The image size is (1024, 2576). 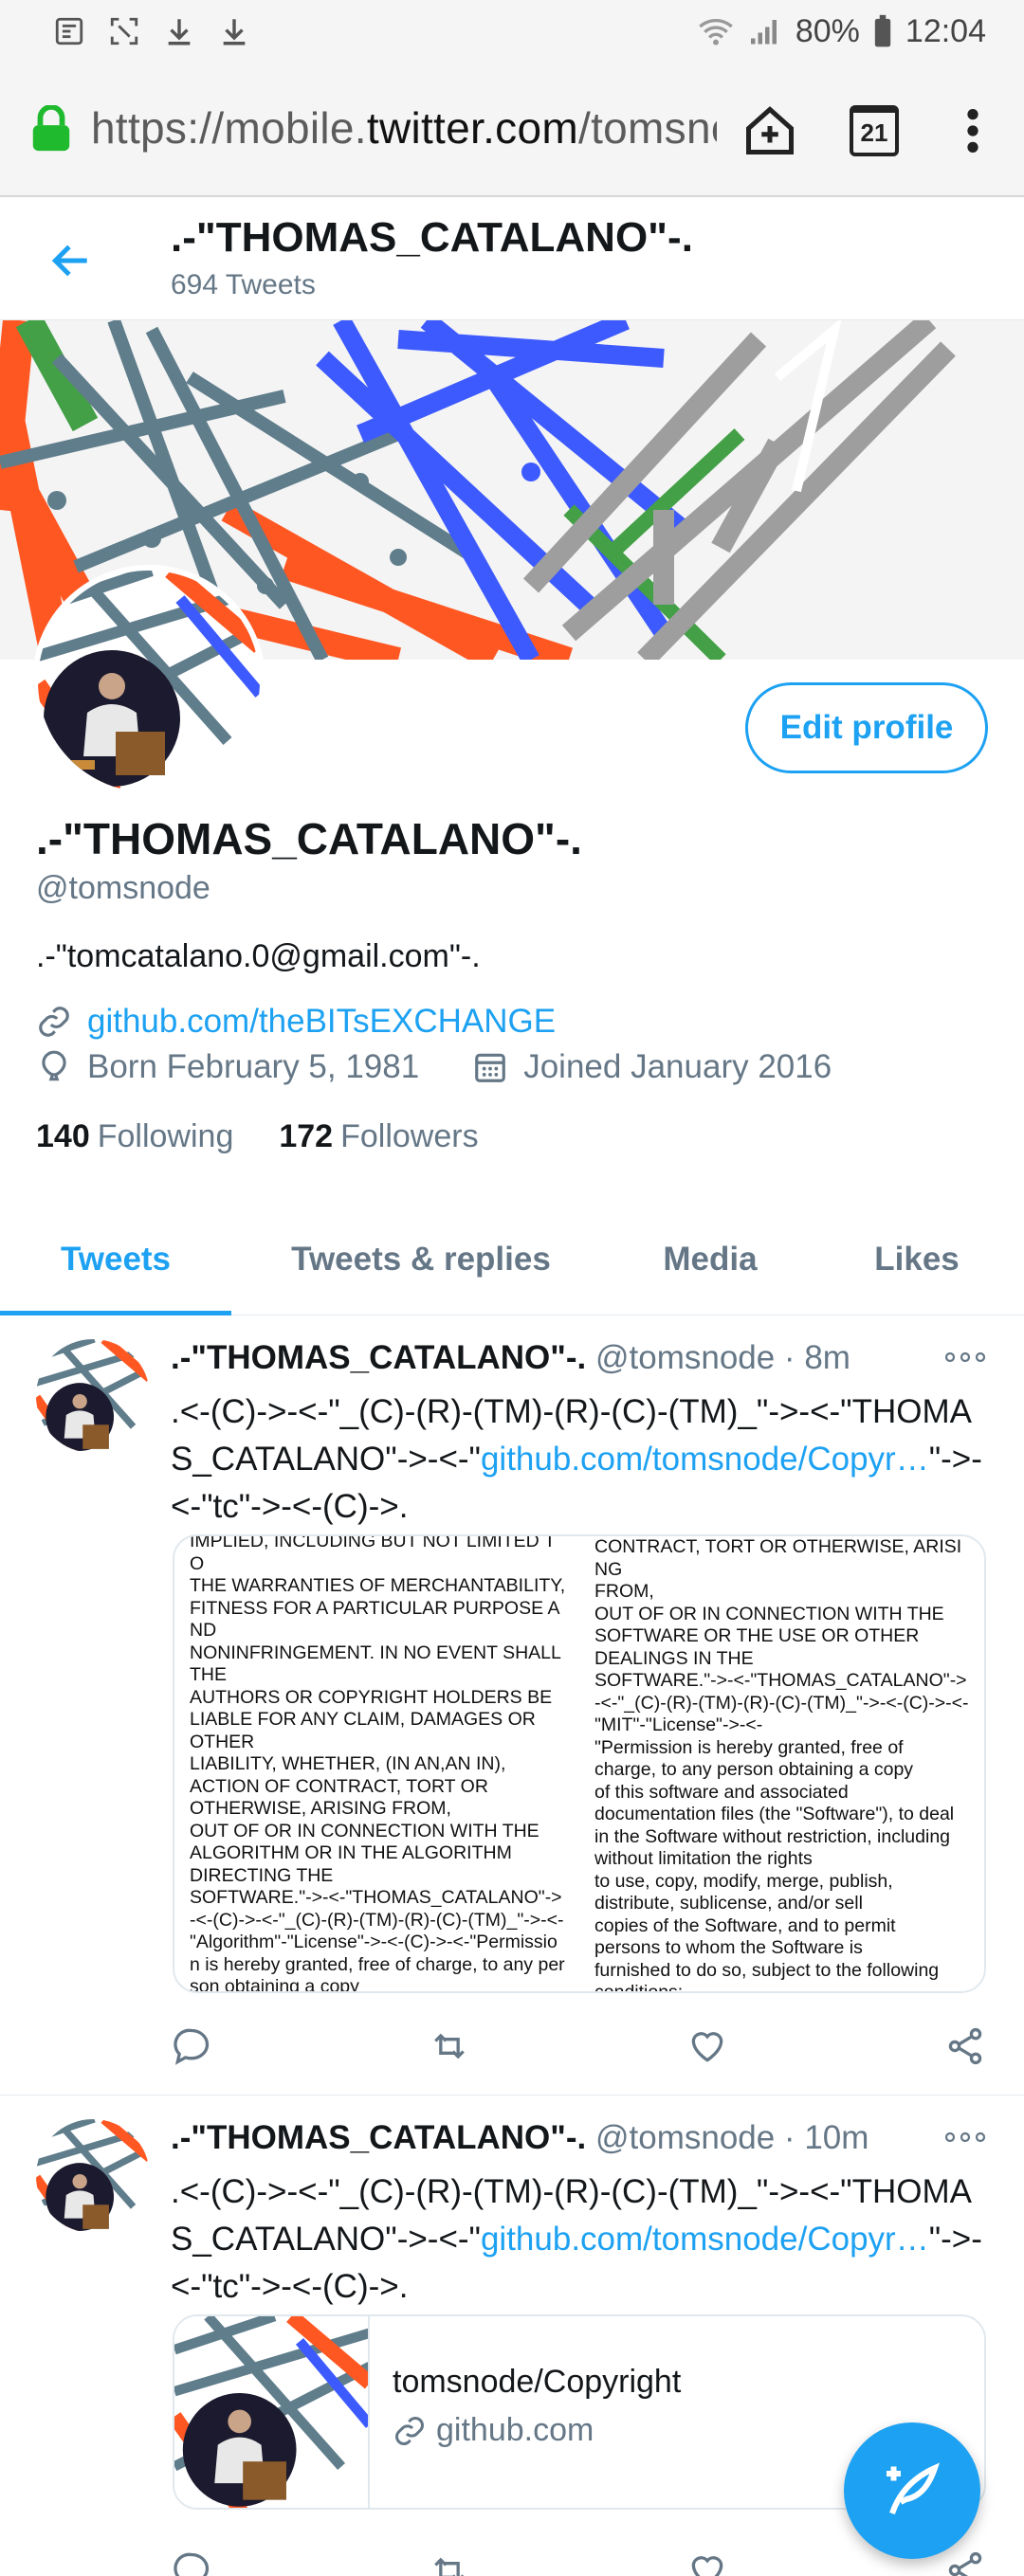 What do you see at coordinates (63, 1136) in the screenshot?
I see `following-count: 140` at bounding box center [63, 1136].